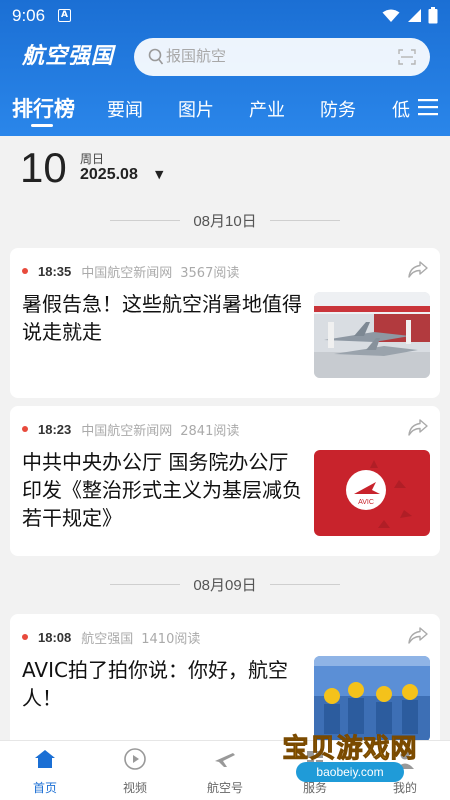  I want to click on group-date: 08月10日, so click(225, 221).